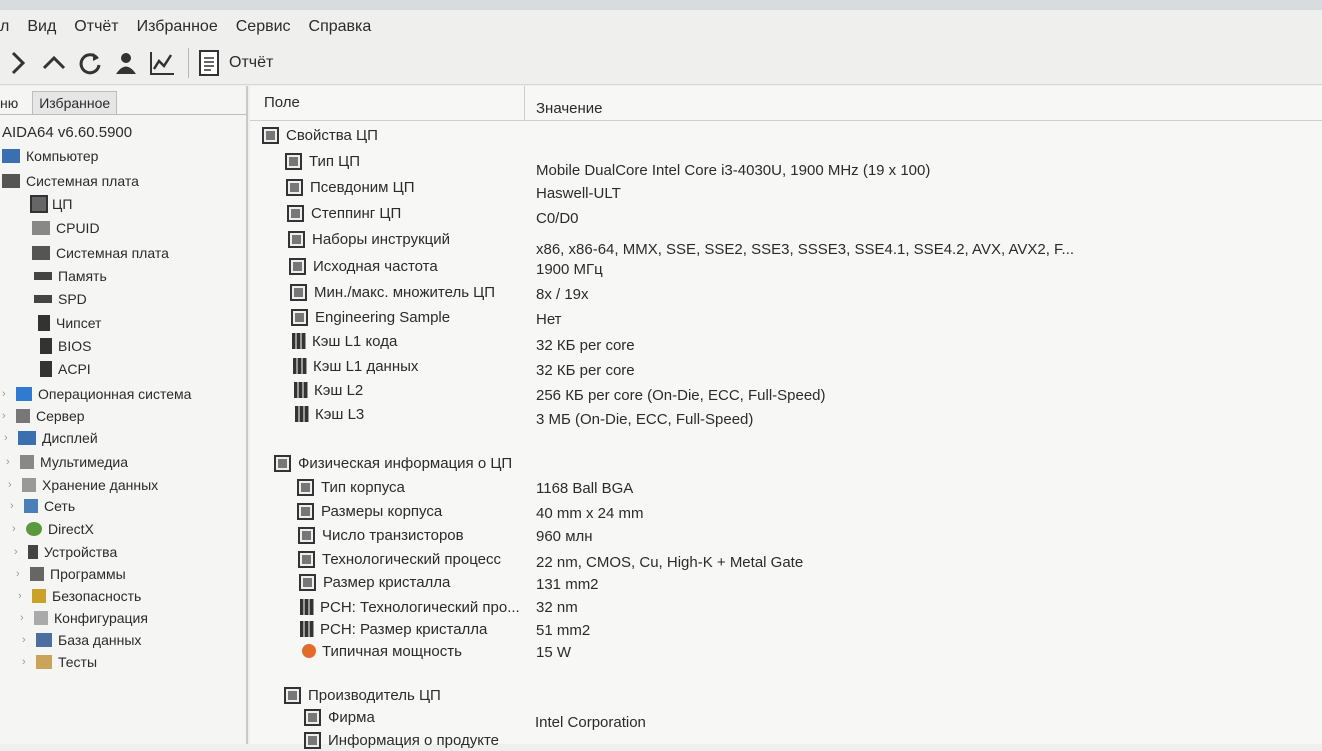 Image resolution: width=1322 pixels, height=751 pixels. Describe the element at coordinates (328, 390) in the screenshot. I see `table-row: Кэш L2` at that location.